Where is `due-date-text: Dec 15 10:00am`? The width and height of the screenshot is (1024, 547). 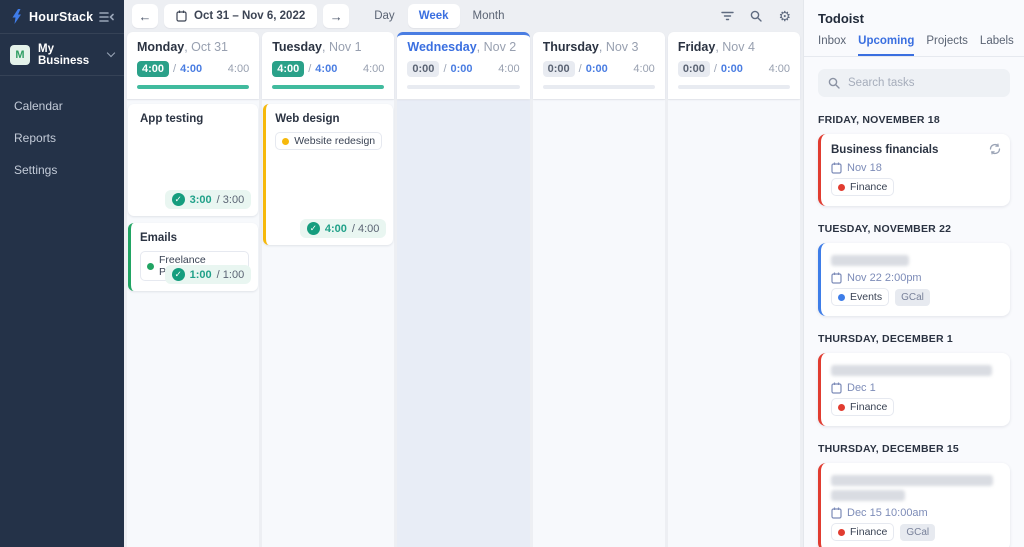 due-date-text: Dec 15 10:00am is located at coordinates (887, 513).